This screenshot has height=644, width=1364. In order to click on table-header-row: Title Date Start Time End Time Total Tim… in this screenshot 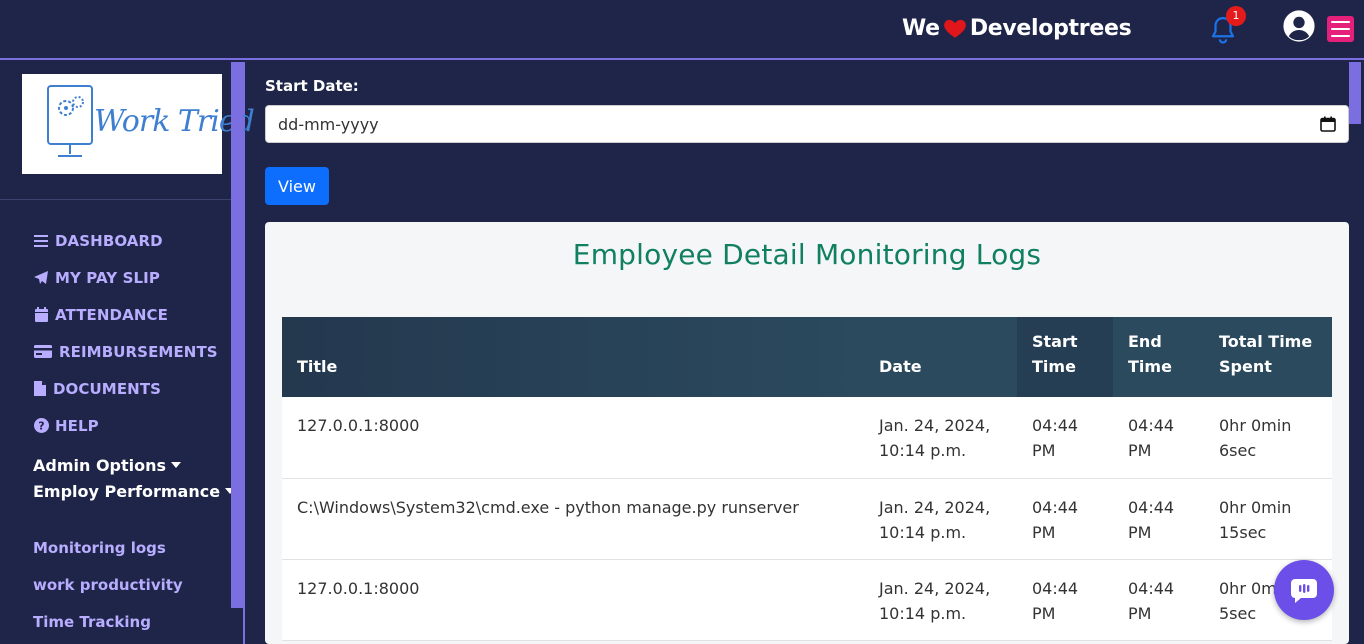, I will do `click(807, 357)`.